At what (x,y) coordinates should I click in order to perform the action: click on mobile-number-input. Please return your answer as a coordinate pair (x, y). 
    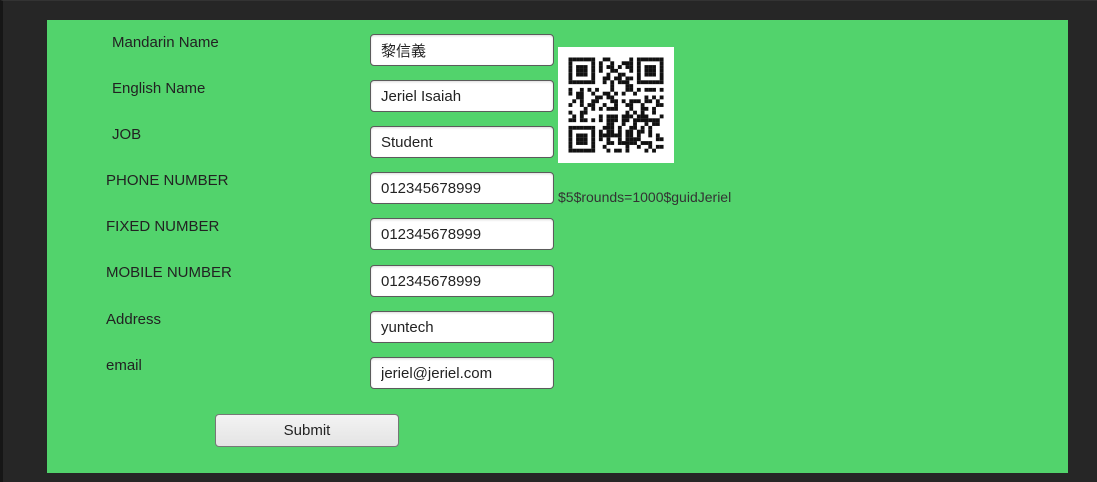
    Looking at the image, I should click on (462, 281).